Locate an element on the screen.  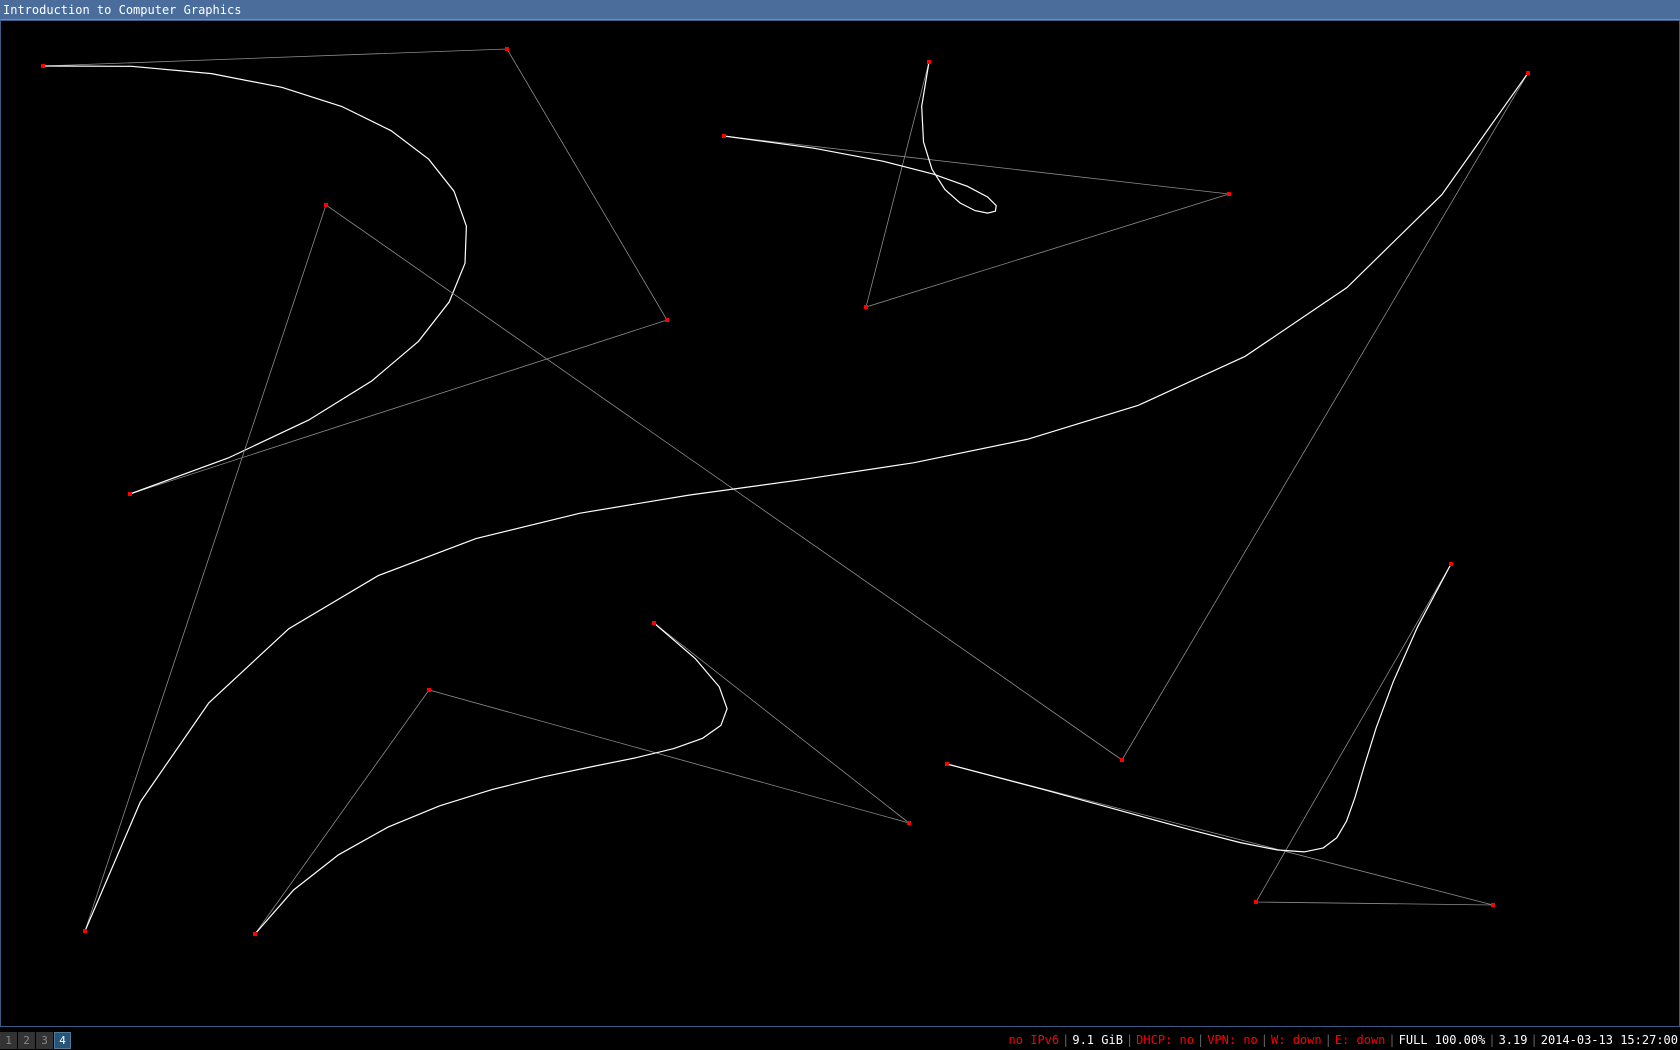
vpn-status: VPN: no is located at coordinates (1232, 1040).